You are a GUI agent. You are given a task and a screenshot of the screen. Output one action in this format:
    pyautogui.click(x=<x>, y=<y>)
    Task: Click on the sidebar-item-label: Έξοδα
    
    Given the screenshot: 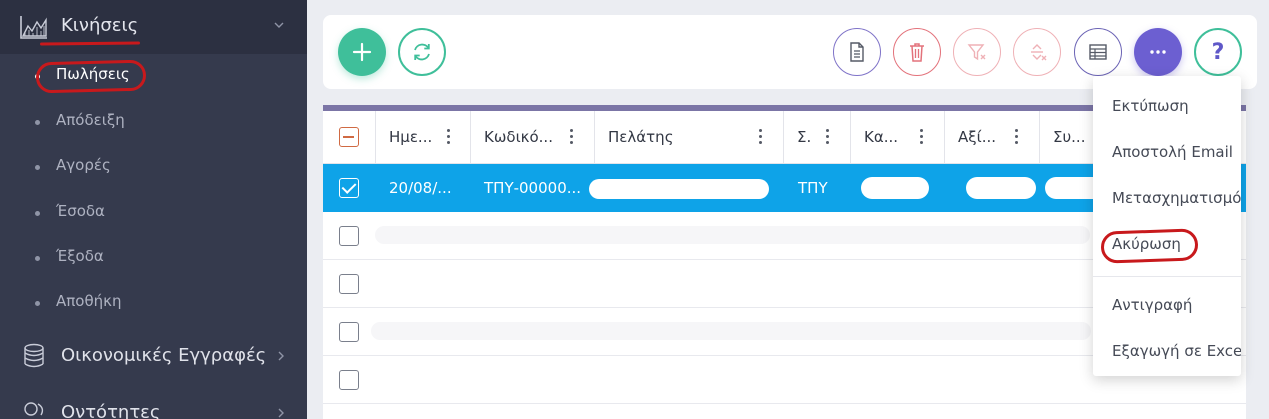 What is the action you would take?
    pyautogui.click(x=80, y=256)
    